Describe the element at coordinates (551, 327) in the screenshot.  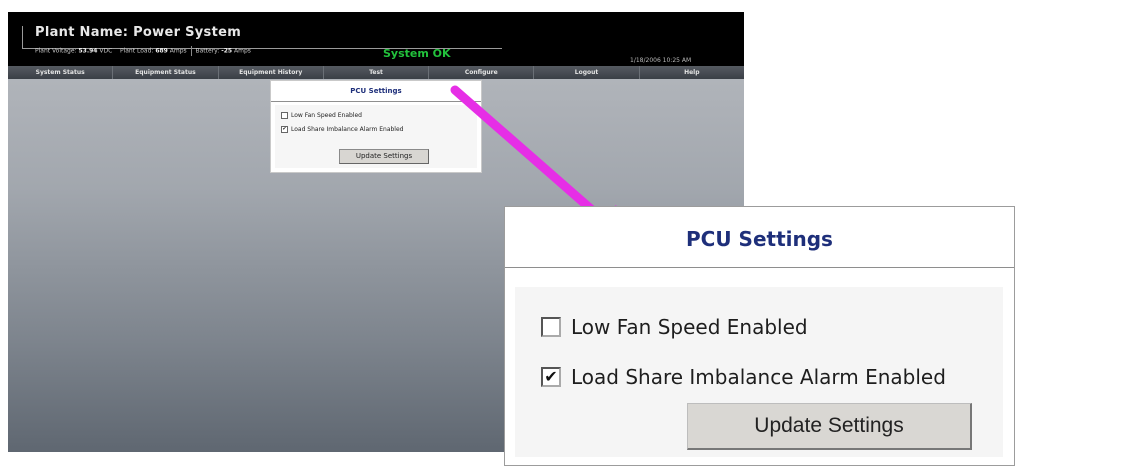
I see `zoom-low-fan-speed-checkbox` at that location.